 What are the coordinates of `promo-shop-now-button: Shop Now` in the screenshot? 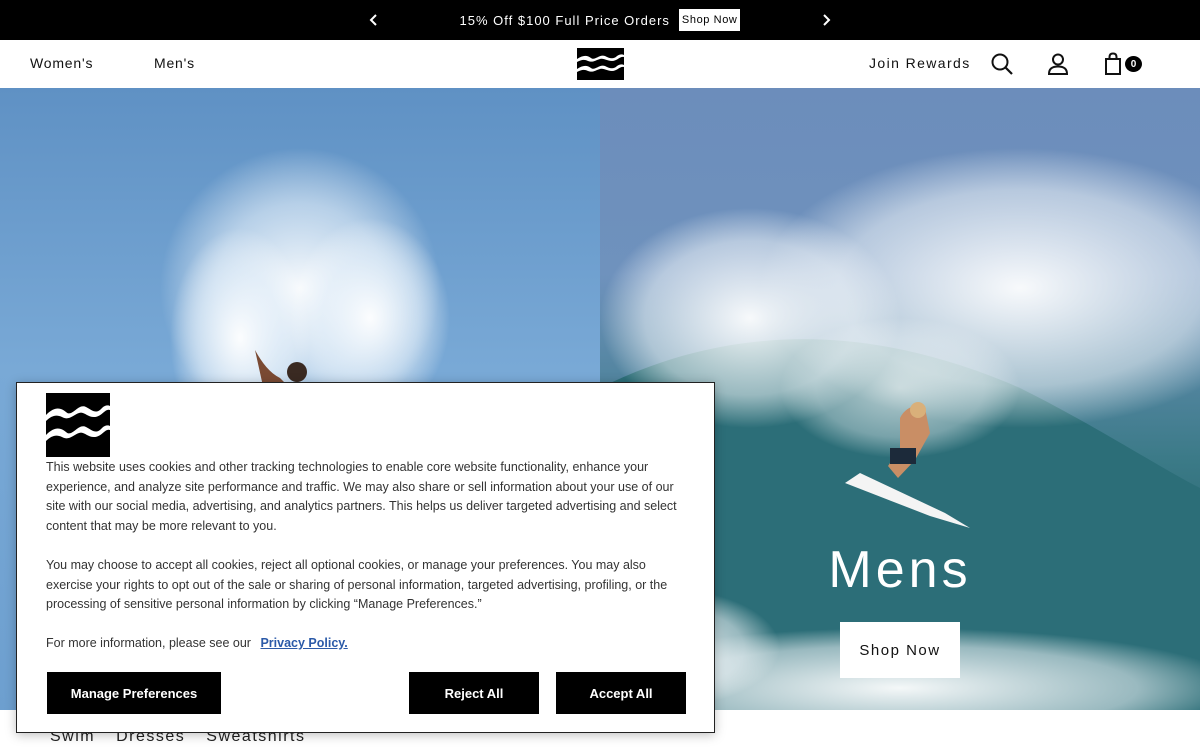 It's located at (709, 20).